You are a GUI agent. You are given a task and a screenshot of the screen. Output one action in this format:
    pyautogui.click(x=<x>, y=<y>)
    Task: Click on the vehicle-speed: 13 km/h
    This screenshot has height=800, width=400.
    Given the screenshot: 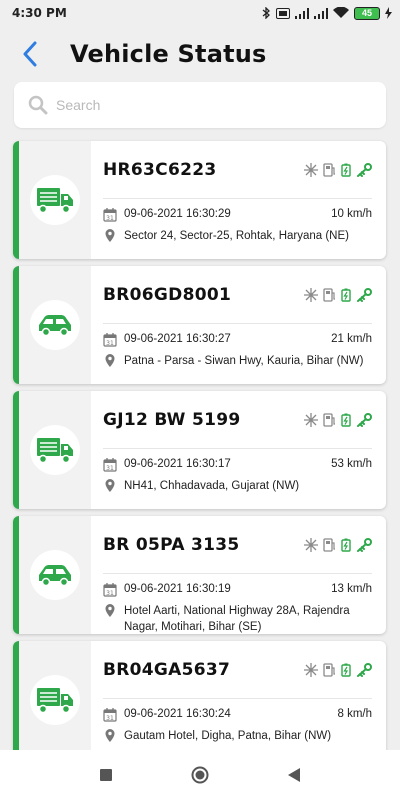 What is the action you would take?
    pyautogui.click(x=351, y=589)
    